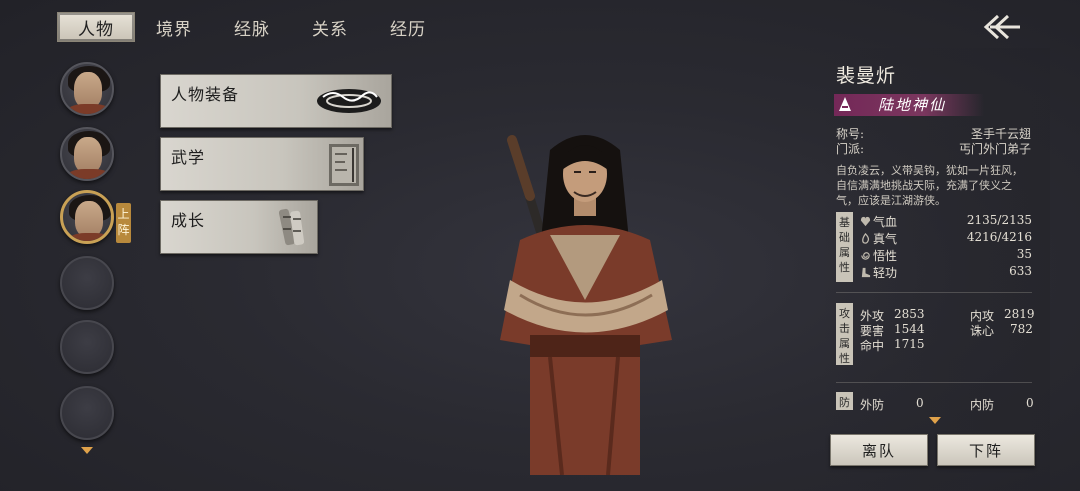 The height and width of the screenshot is (491, 1080). I want to click on realm-icon, so click(845, 104).